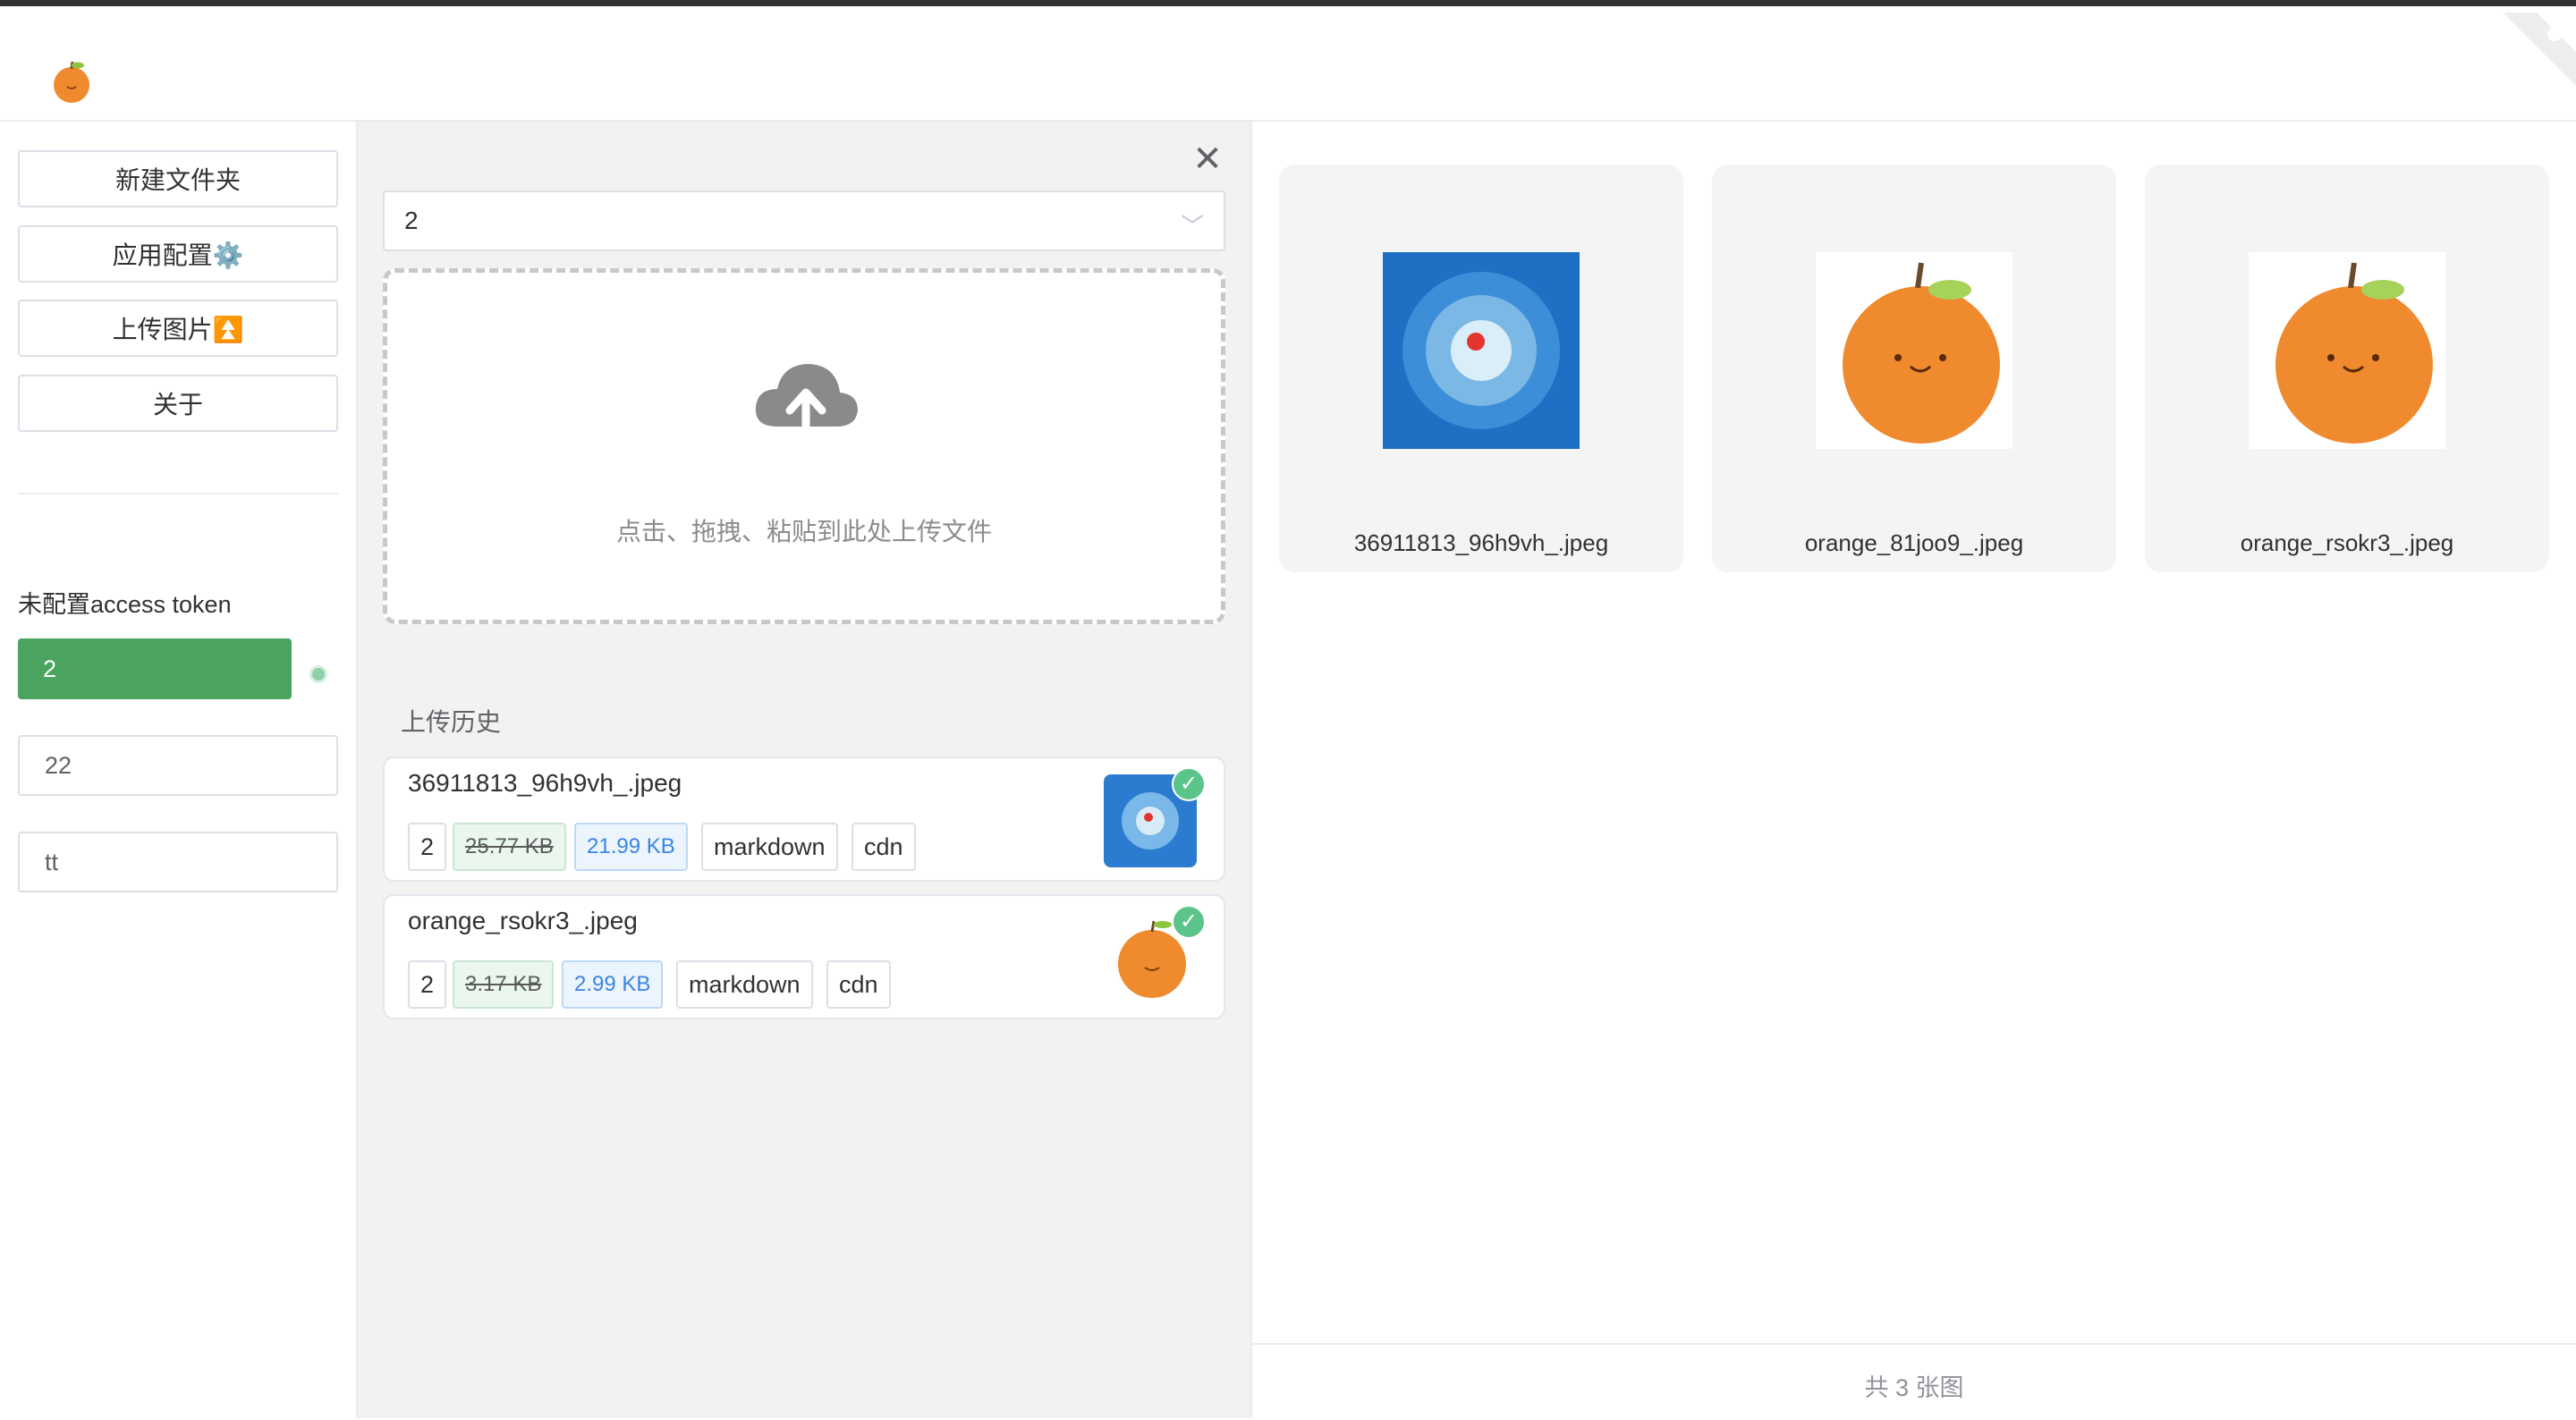 The image size is (2576, 1420). What do you see at coordinates (1914, 1387) in the screenshot?
I see `image-count: 共 3 张图` at bounding box center [1914, 1387].